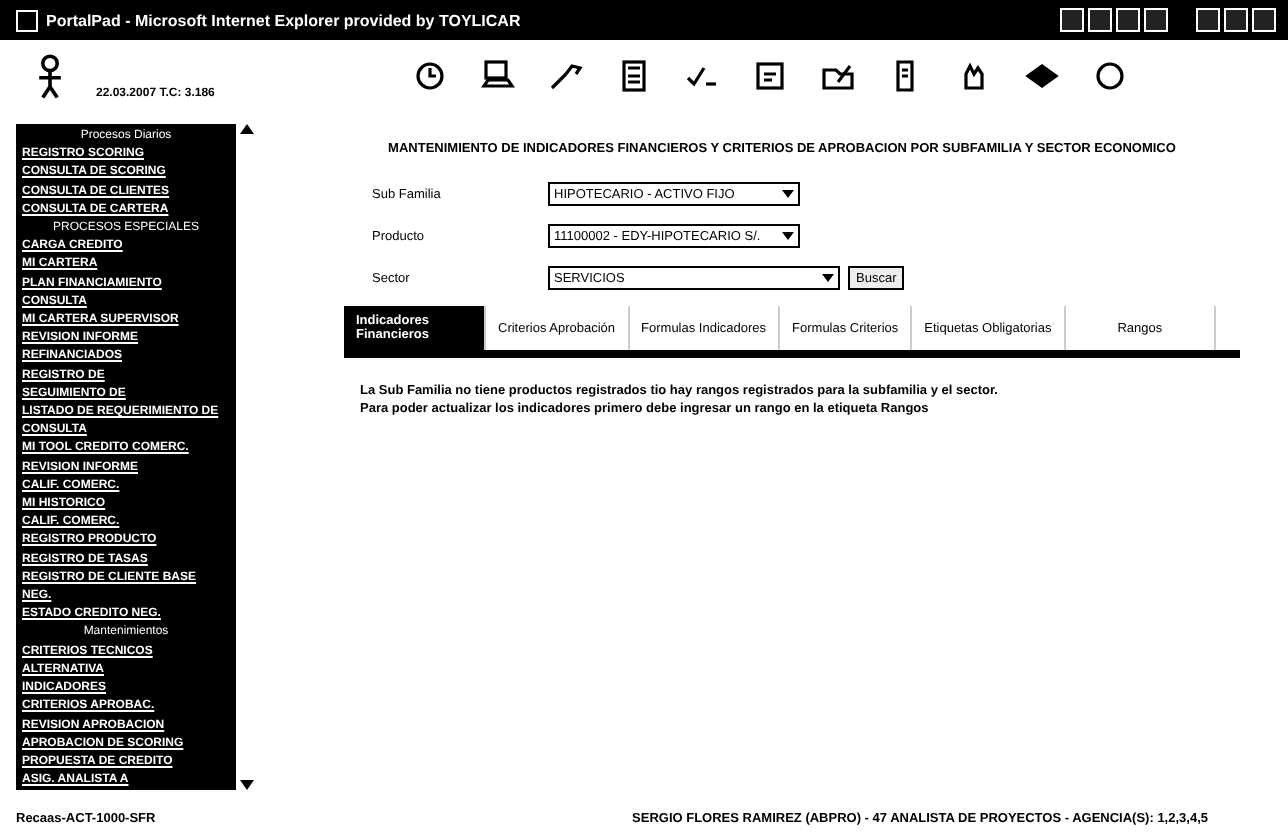 The height and width of the screenshot is (840, 1288). I want to click on window-title: PortalPad - Microsoft Internet Explorer provided by TOYLICAR, so click(283, 20).